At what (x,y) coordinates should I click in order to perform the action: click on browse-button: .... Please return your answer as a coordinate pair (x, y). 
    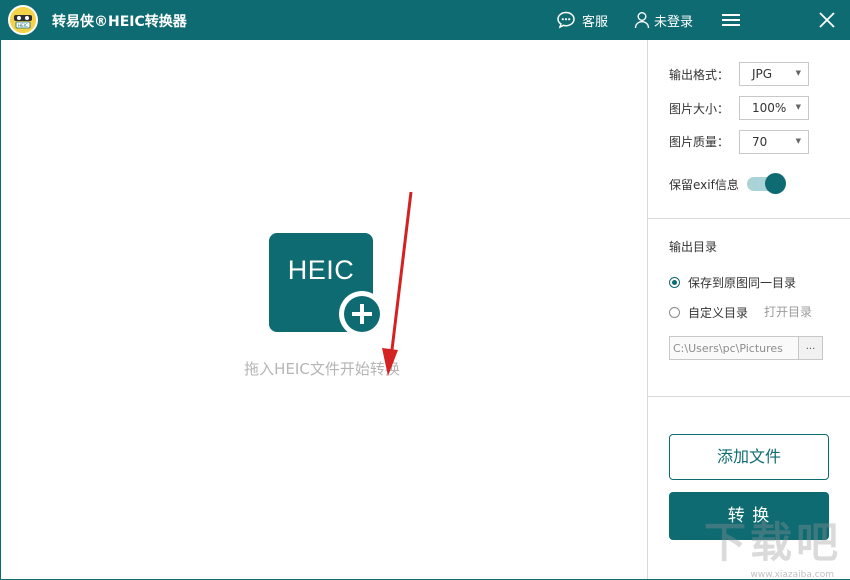
    Looking at the image, I should click on (811, 348).